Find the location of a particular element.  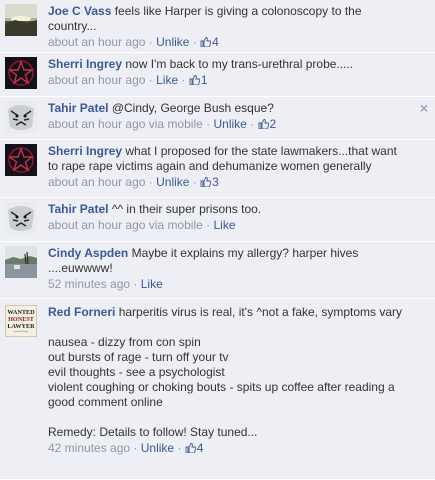

symptom-line: out bursts of rage - turn off your tv is located at coordinates (138, 357).